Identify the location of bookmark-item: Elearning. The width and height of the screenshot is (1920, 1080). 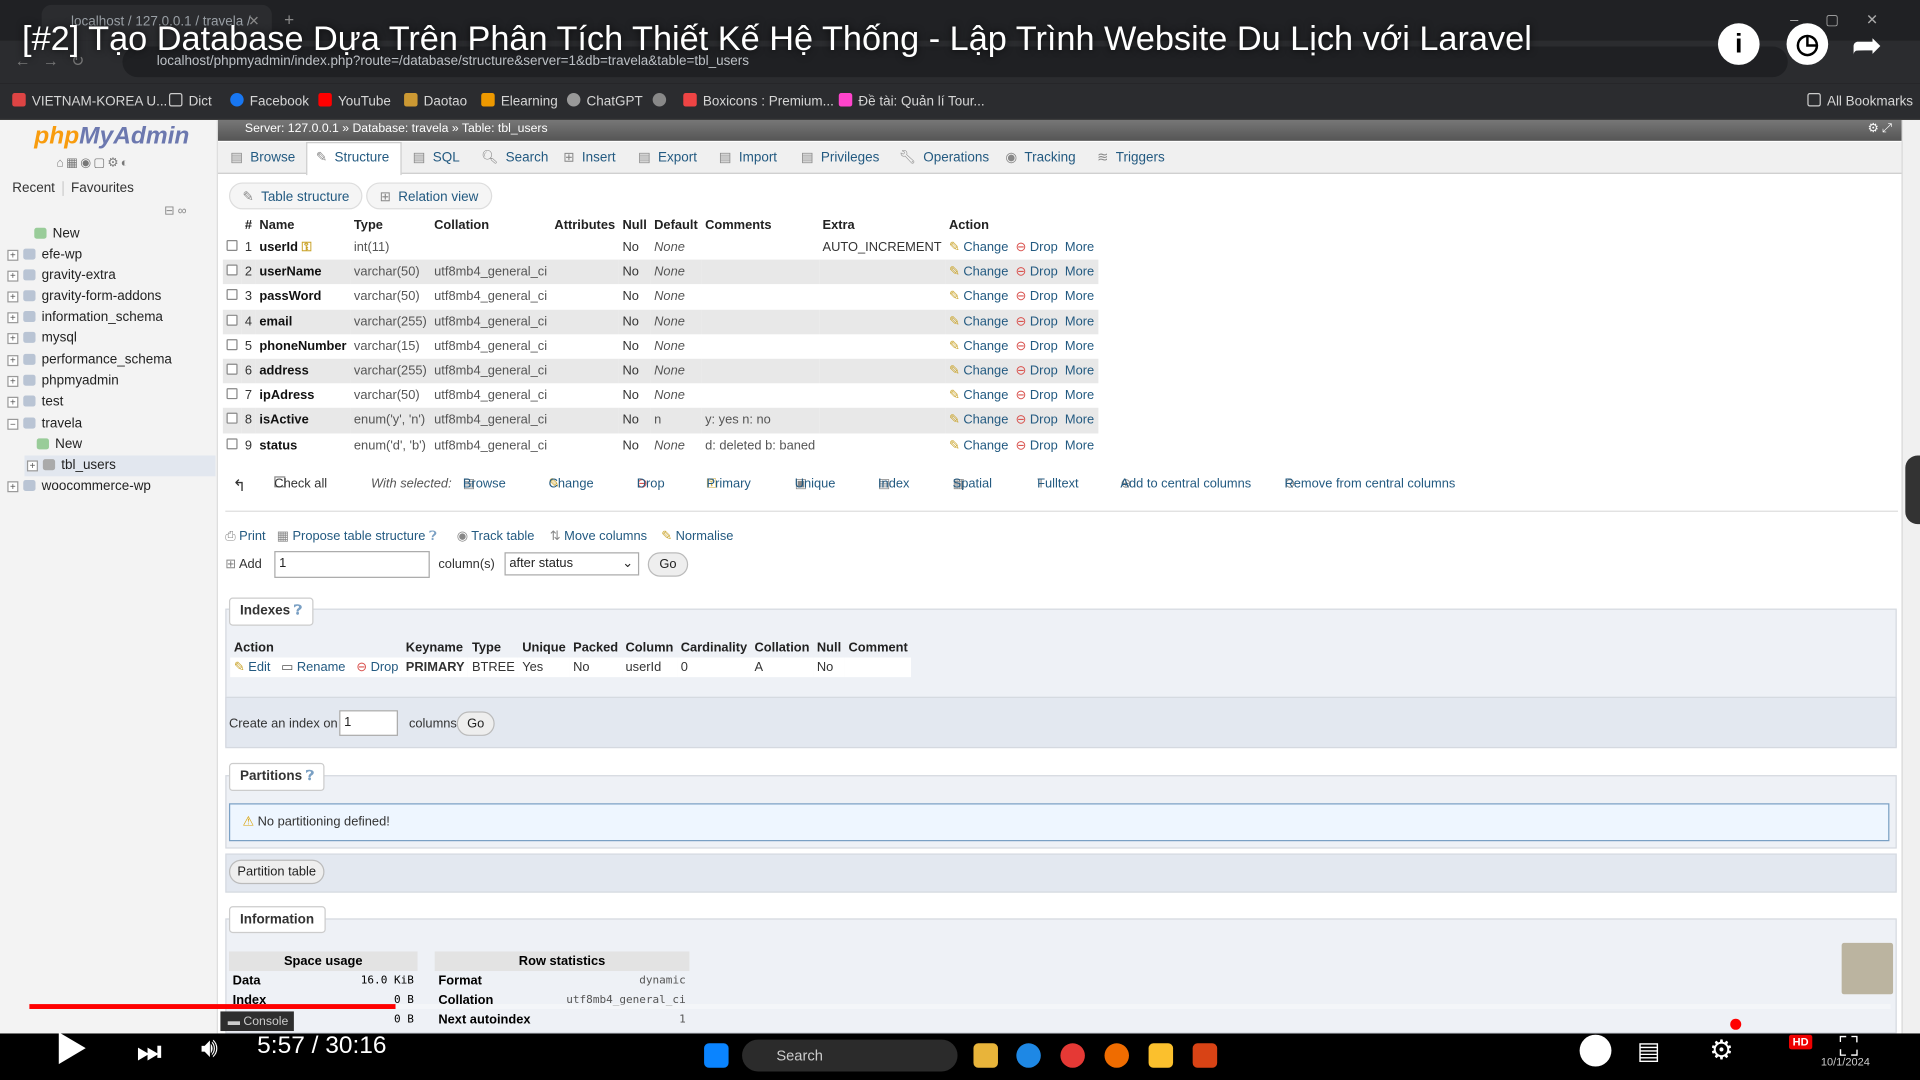
(519, 101).